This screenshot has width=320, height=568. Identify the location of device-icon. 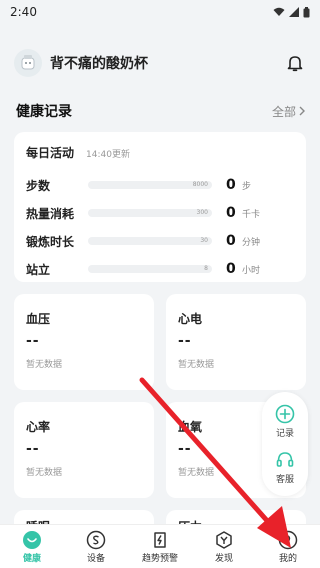
(96, 540).